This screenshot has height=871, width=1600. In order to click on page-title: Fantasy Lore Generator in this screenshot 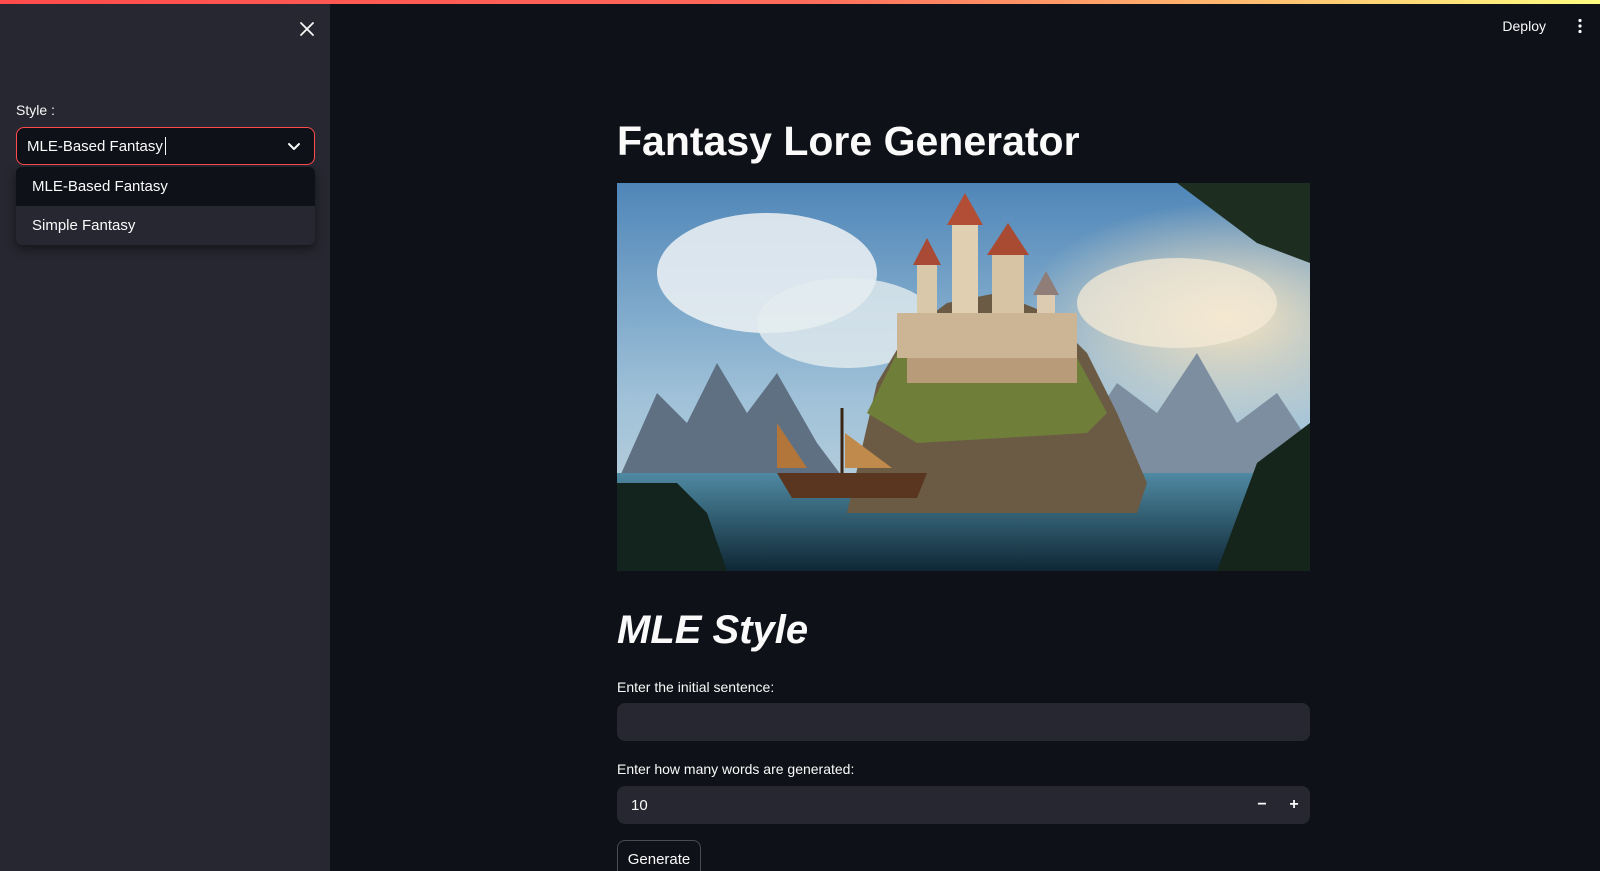, I will do `click(848, 141)`.